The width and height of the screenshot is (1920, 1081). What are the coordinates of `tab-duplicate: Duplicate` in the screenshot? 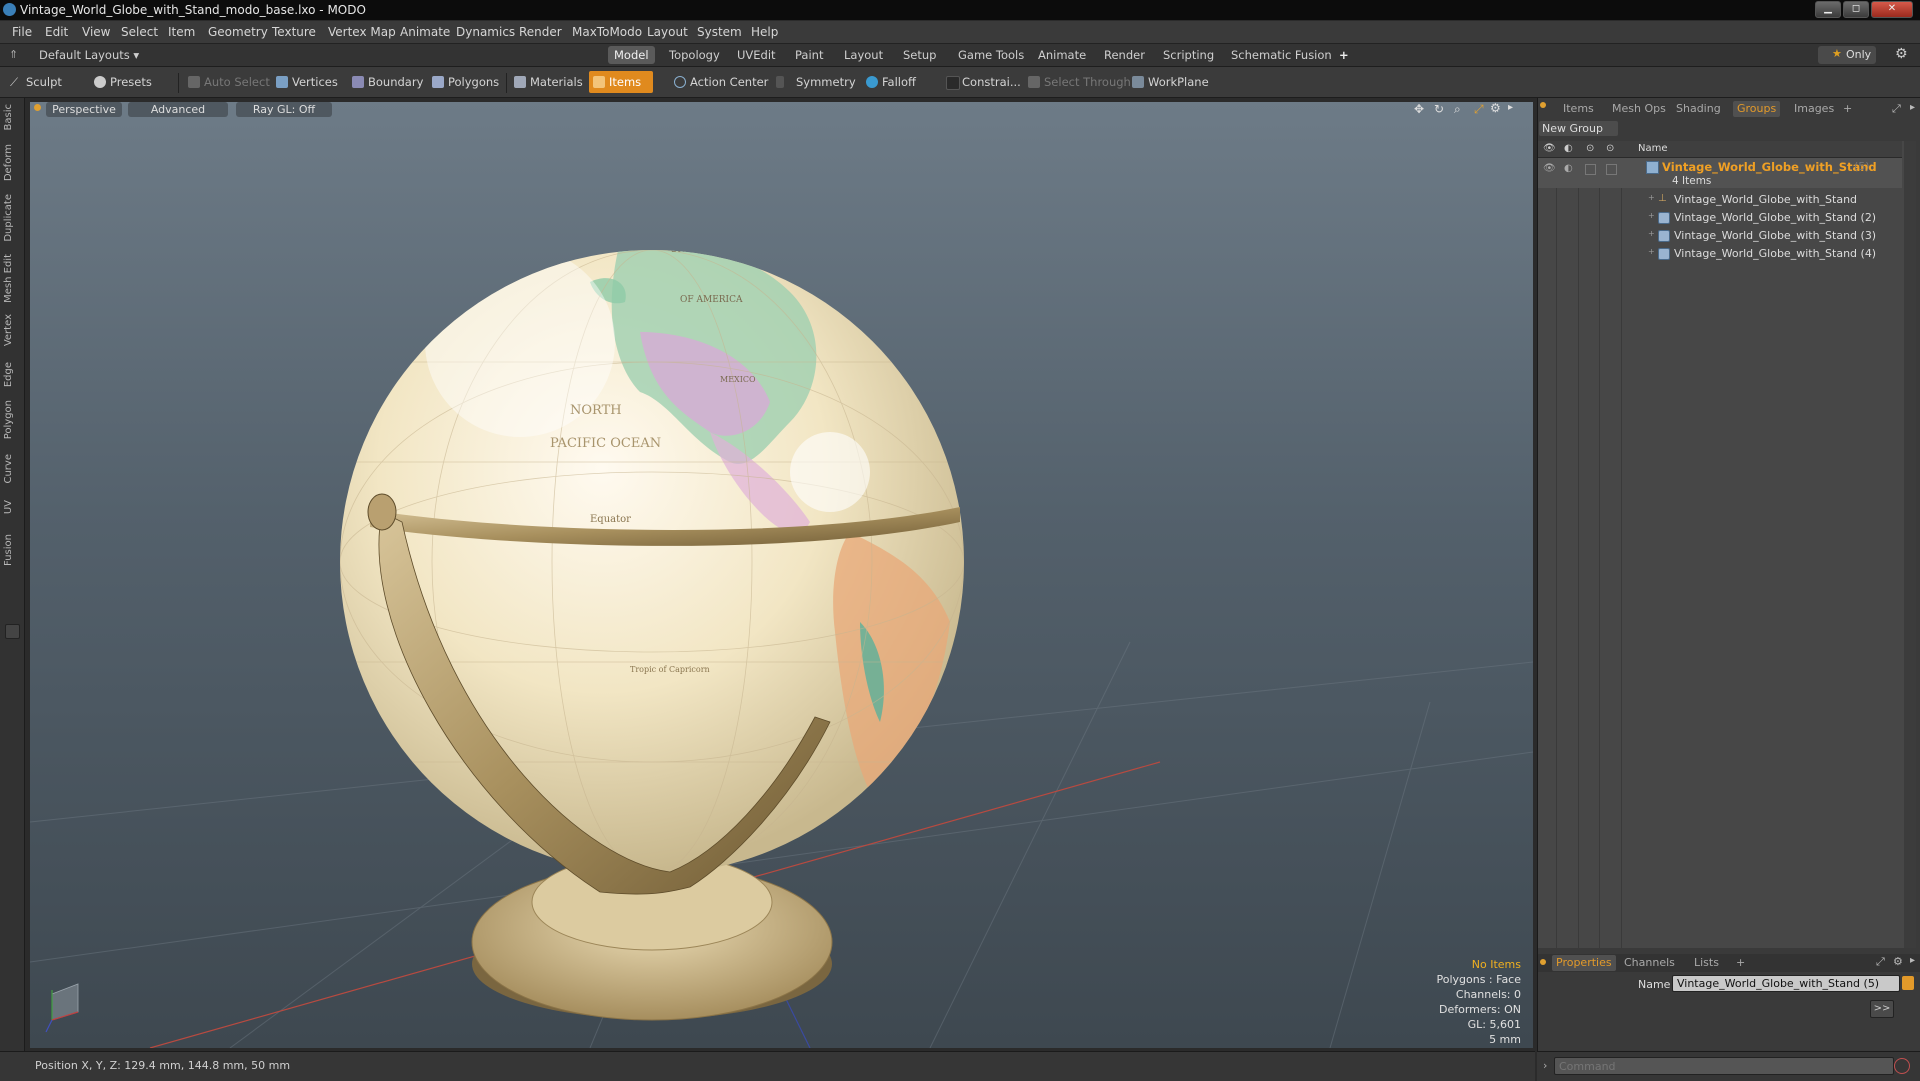 It's located at (12, 218).